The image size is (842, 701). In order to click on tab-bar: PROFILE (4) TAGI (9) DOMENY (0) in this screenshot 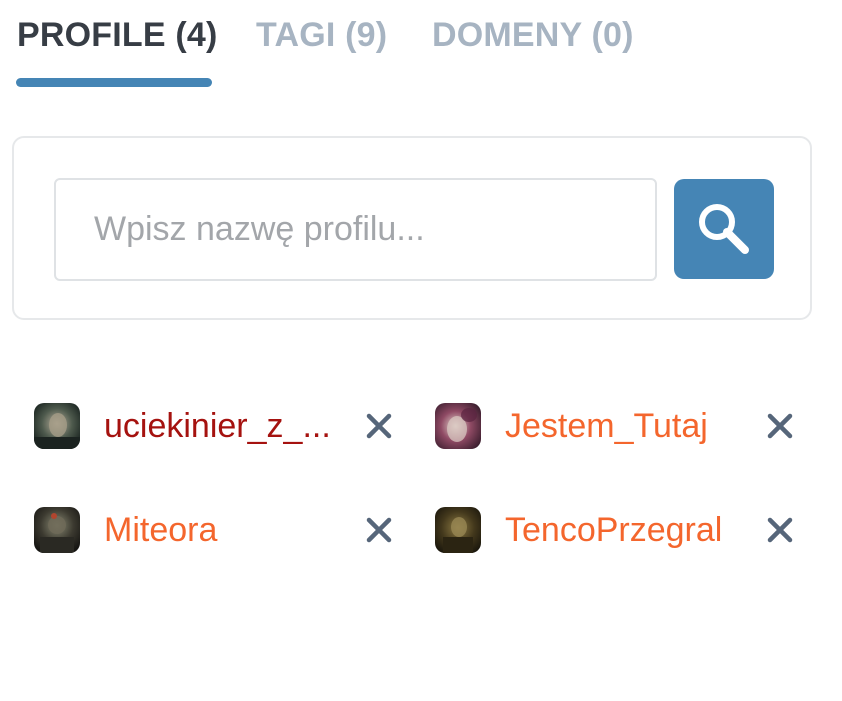, I will do `click(421, 50)`.